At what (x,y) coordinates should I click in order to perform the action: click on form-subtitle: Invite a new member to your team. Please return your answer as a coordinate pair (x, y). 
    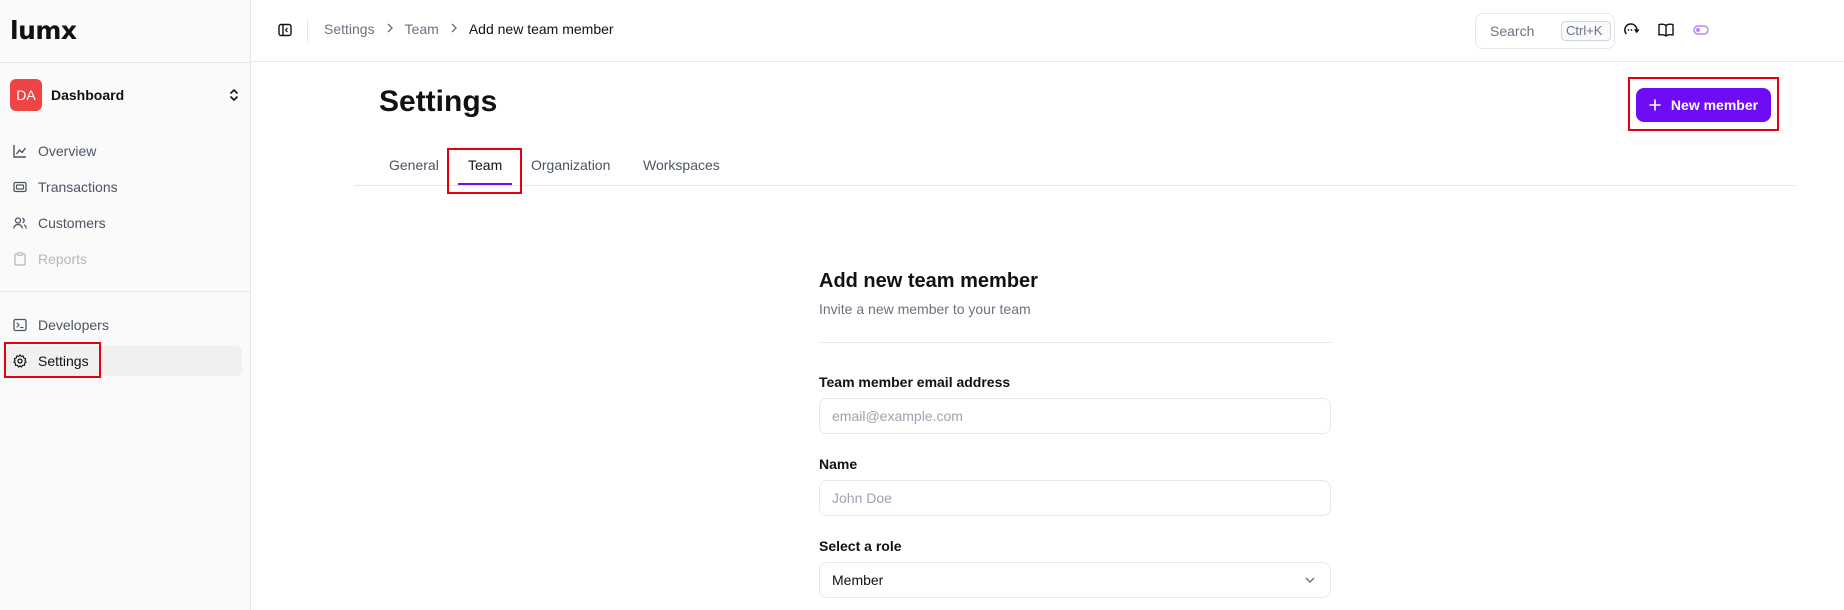
    Looking at the image, I should click on (925, 309).